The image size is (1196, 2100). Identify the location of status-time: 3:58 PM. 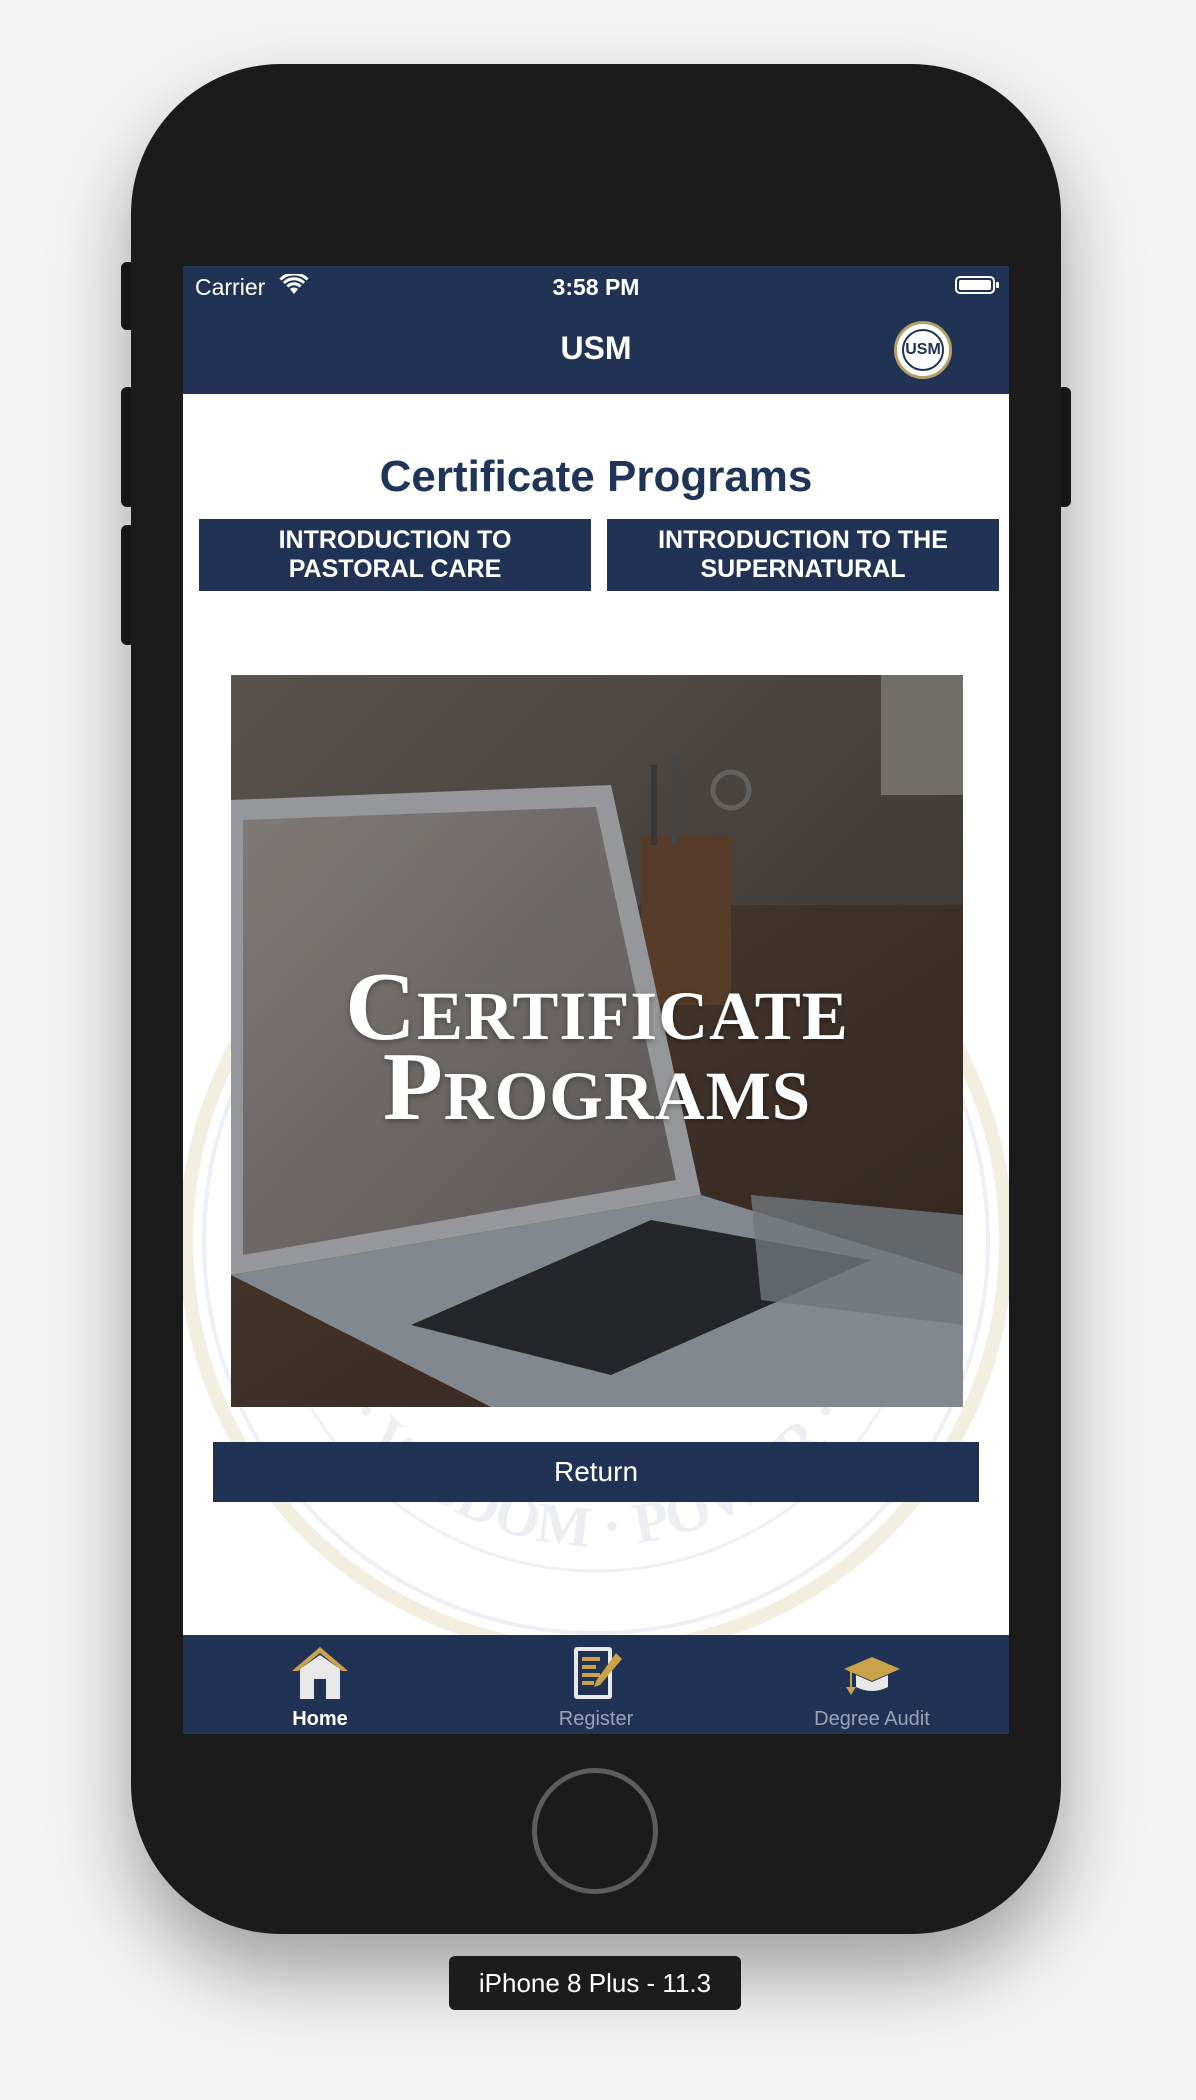
(596, 287).